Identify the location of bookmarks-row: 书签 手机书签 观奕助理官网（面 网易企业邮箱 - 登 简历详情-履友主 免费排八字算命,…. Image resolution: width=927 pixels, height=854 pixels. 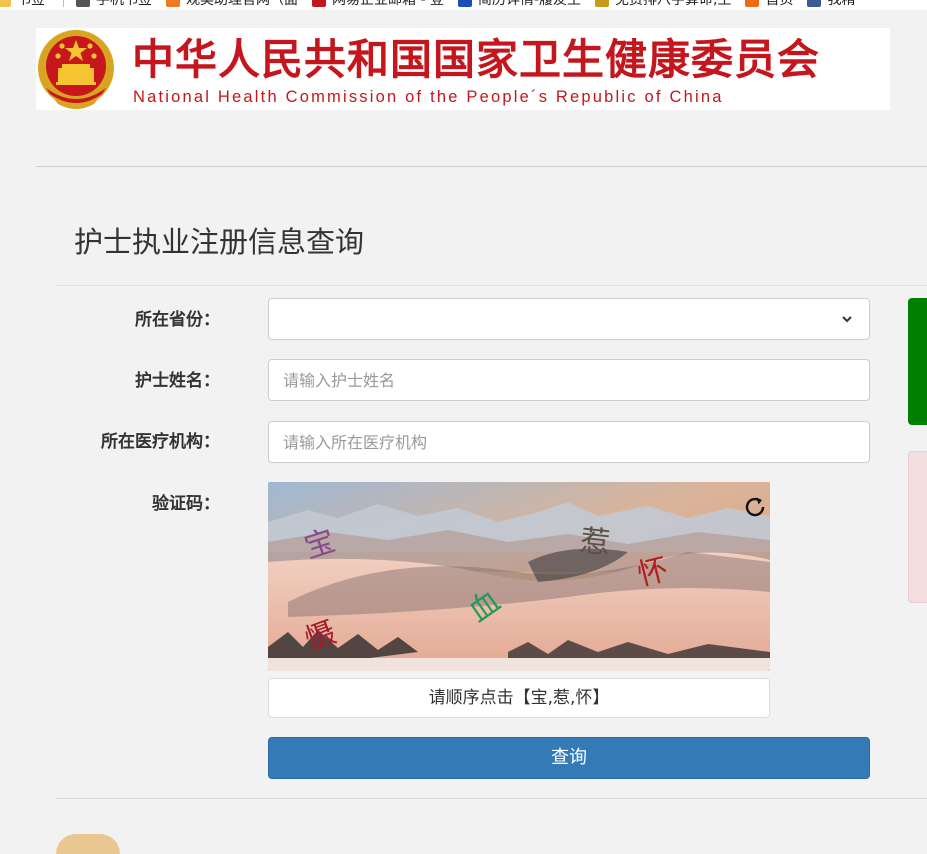
(434, 5).